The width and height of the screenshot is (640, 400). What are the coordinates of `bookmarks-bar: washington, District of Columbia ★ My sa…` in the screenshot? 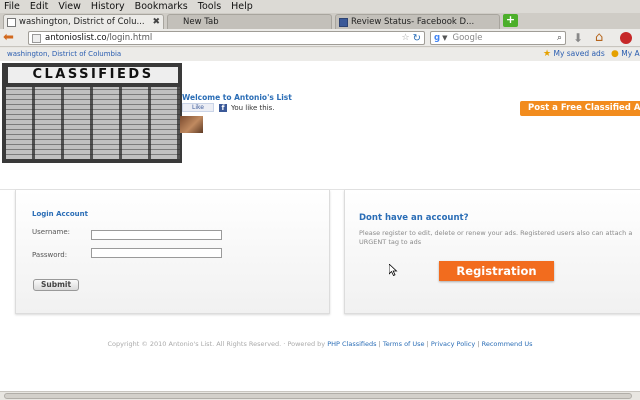 It's located at (320, 54).